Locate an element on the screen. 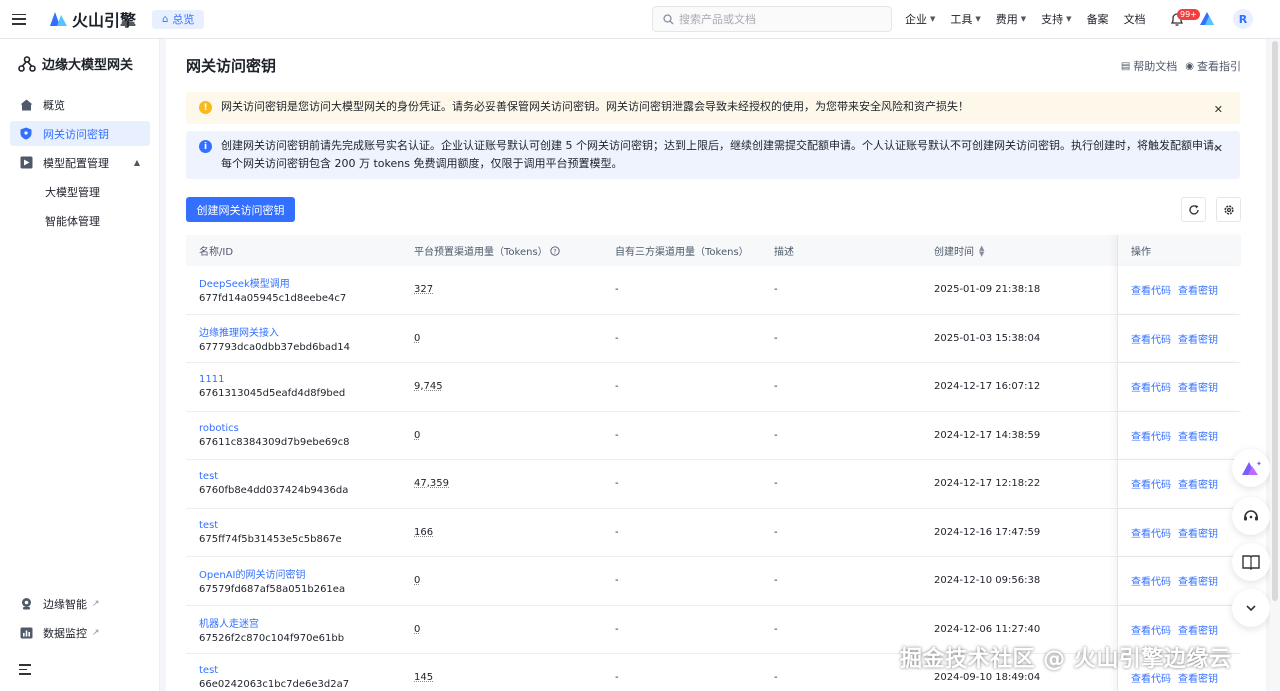 The image size is (1280, 691). sidebar-item-overview: 概览 is located at coordinates (80, 104).